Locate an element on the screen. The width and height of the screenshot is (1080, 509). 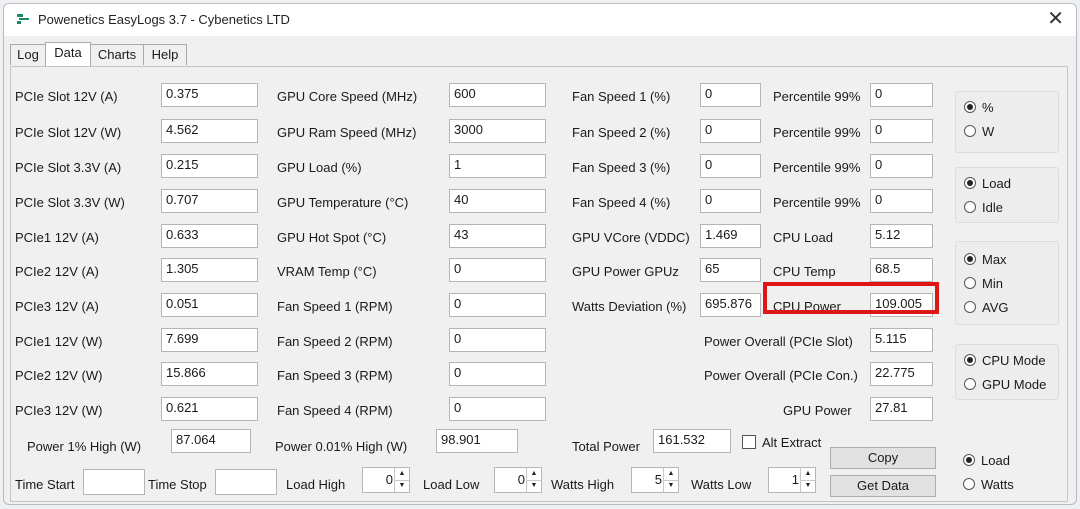
gpu-core-speed-field: 600 is located at coordinates (497, 95).